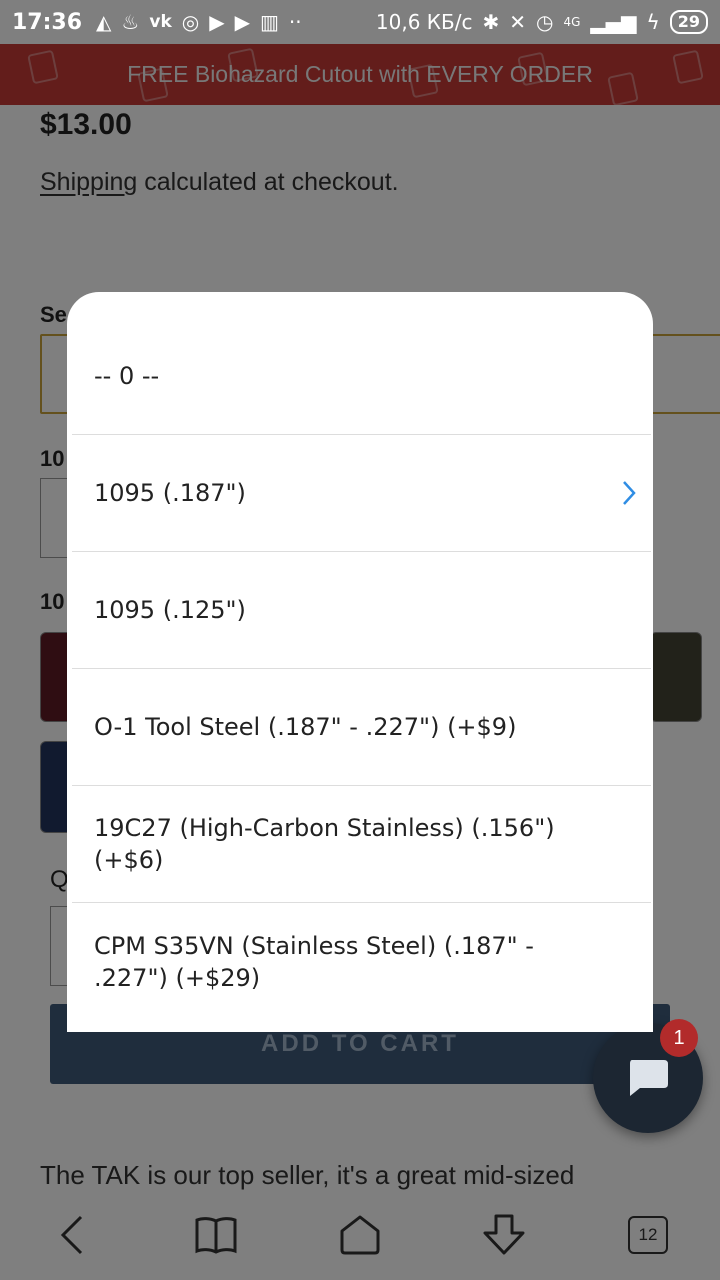 The width and height of the screenshot is (720, 1280). What do you see at coordinates (160, 22) in the screenshot?
I see `vk-icon: vk` at bounding box center [160, 22].